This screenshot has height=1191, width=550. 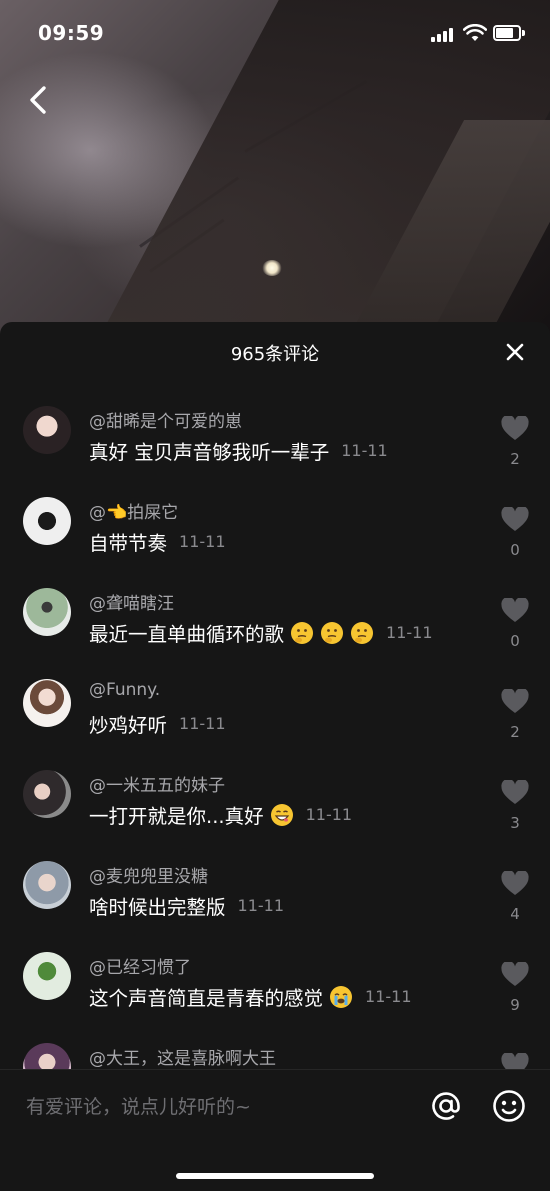 I want to click on at-icon, so click(x=446, y=1106).